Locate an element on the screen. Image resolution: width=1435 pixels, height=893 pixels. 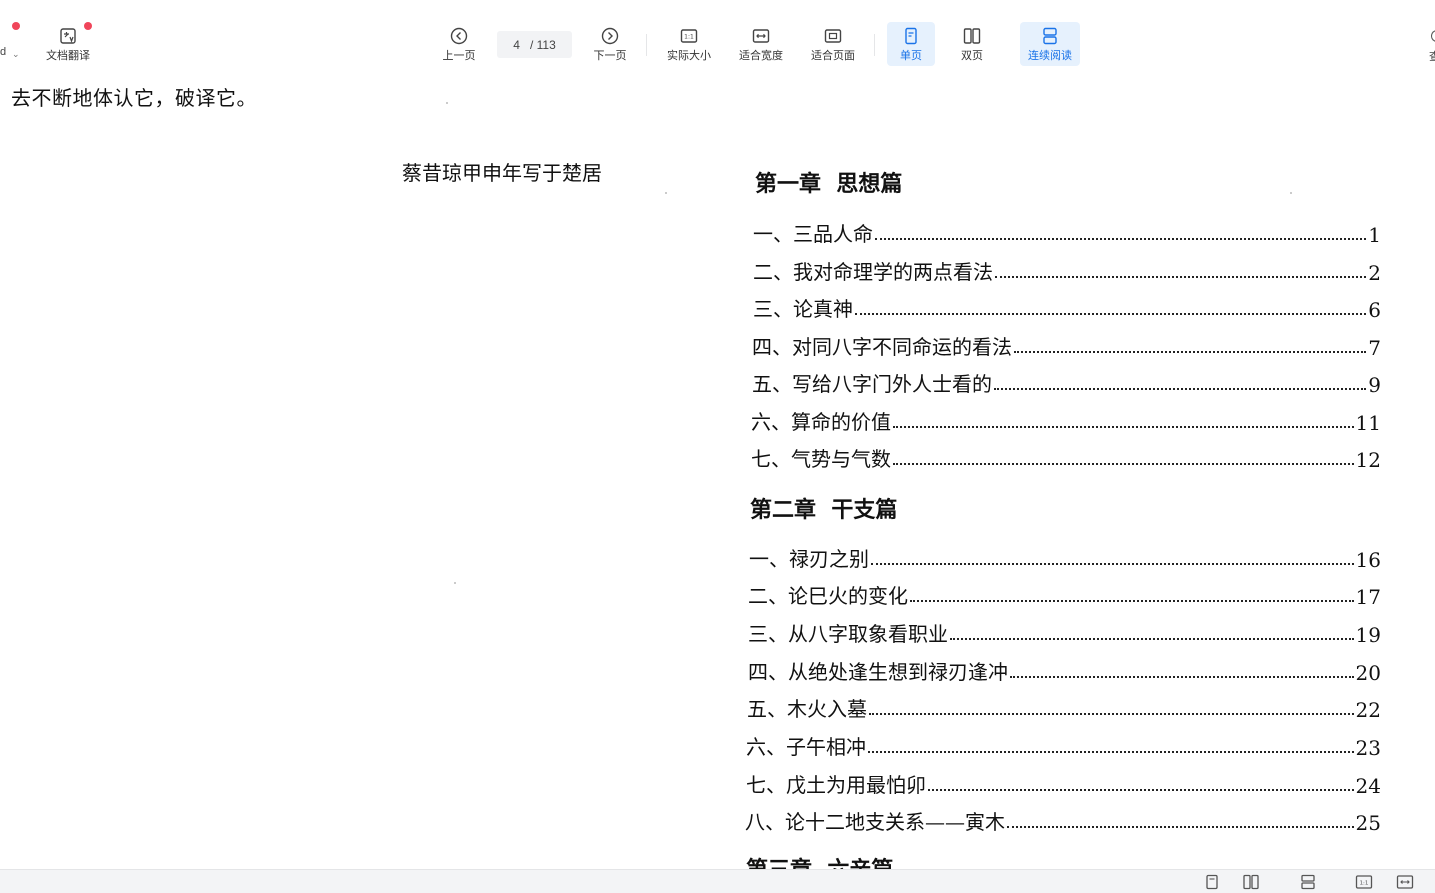
notification-dot is located at coordinates (16, 26).